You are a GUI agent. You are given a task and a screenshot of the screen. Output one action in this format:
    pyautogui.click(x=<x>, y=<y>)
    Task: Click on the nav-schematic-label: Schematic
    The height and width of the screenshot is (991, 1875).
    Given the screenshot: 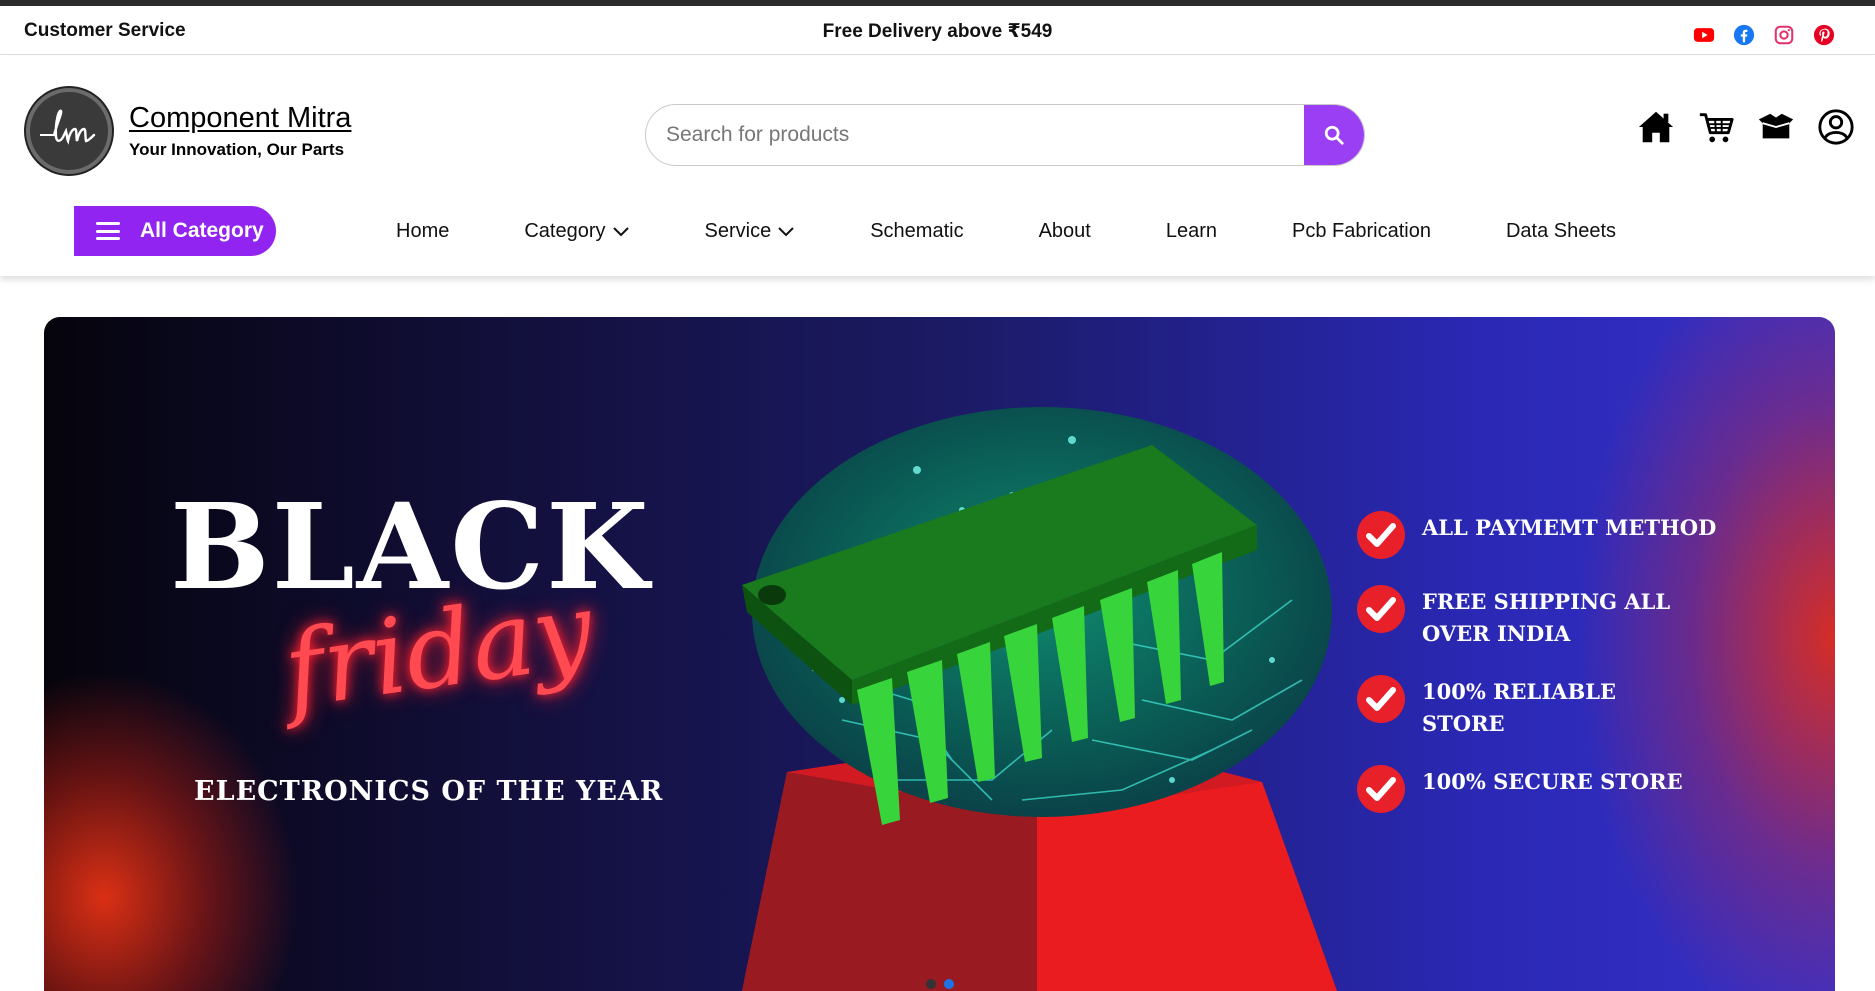 What is the action you would take?
    pyautogui.click(x=917, y=231)
    